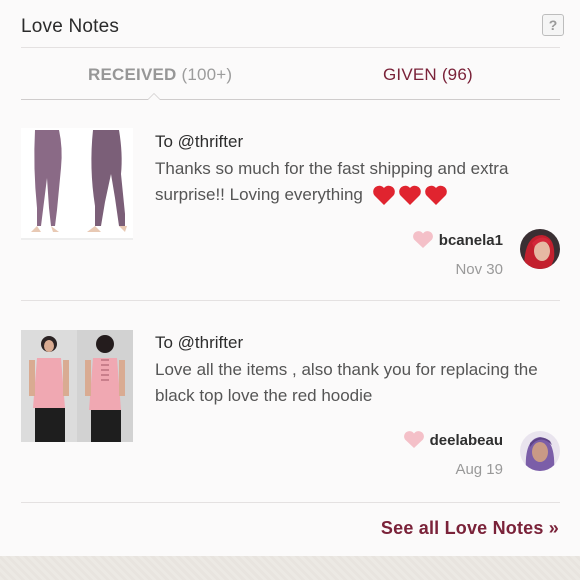  What do you see at coordinates (466, 440) in the screenshot?
I see `author-username: deelabeau` at bounding box center [466, 440].